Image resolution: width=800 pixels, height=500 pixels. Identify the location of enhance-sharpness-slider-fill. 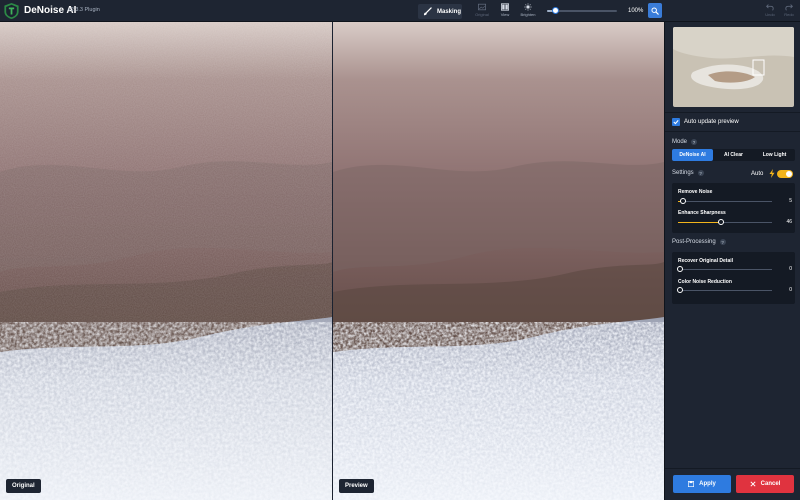
(699, 222).